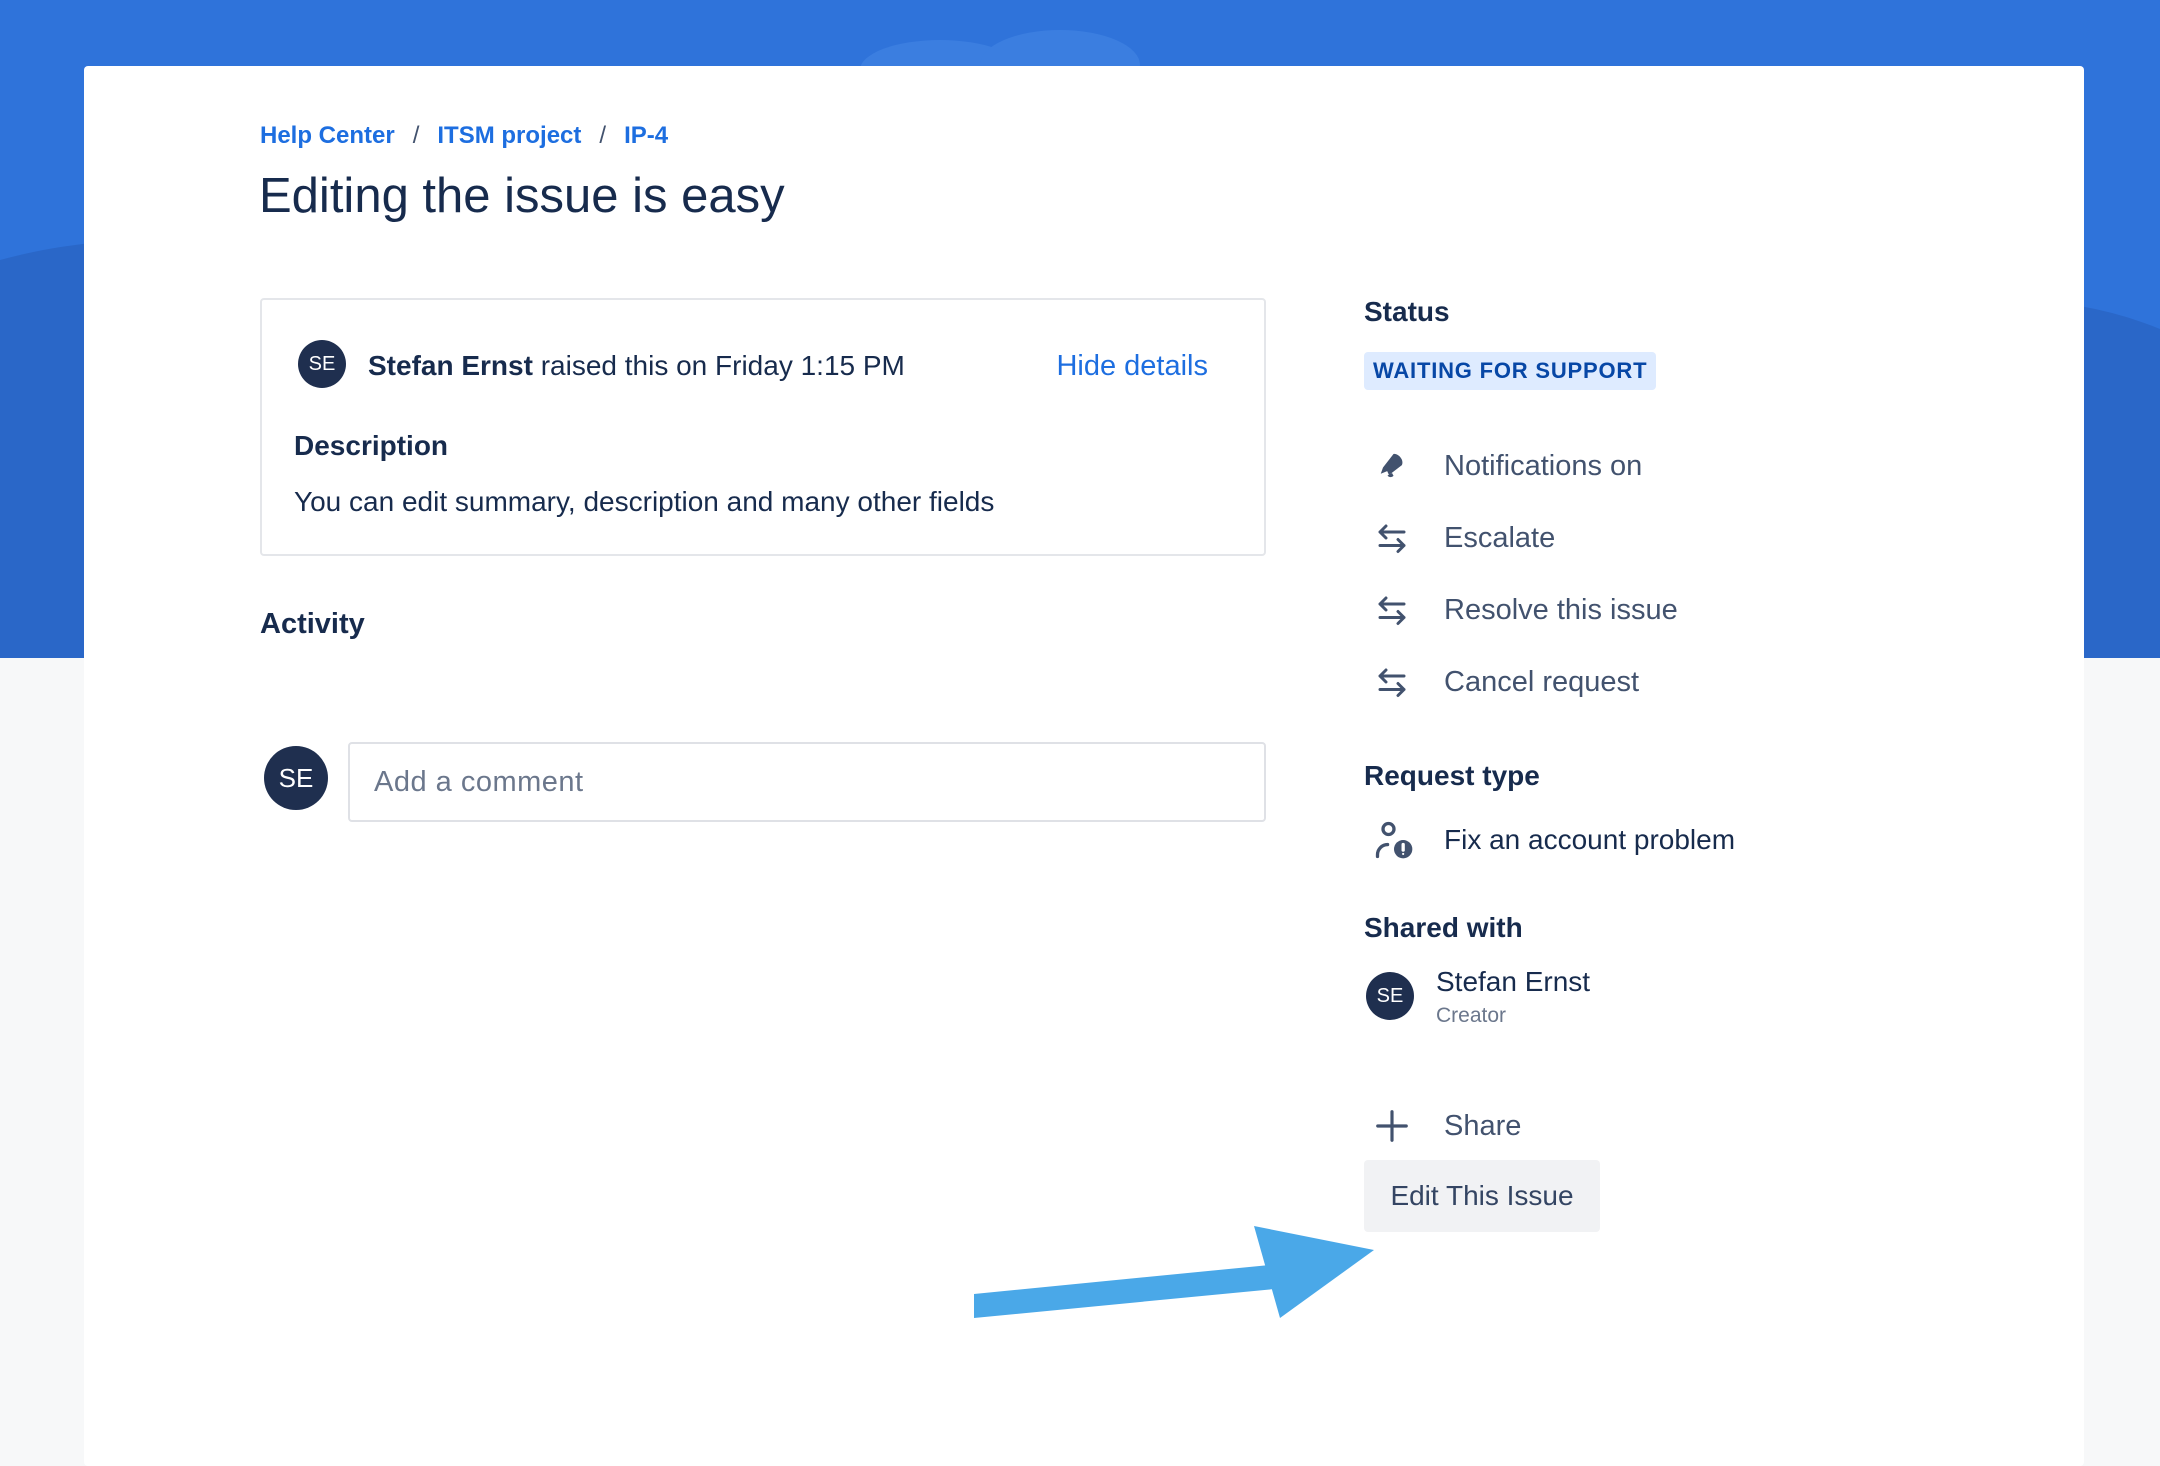 This screenshot has width=2160, height=1466. I want to click on shared-with-label: Shared with, so click(1443, 927).